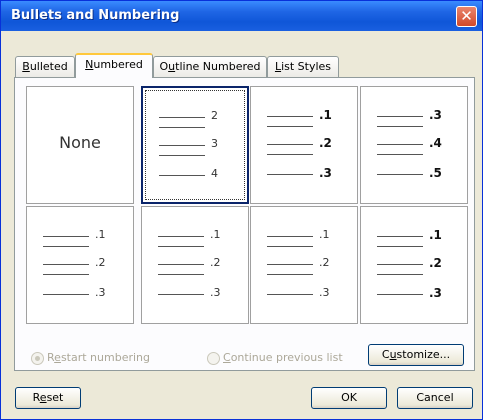 Image resolution: width=483 pixels, height=420 pixels. Describe the element at coordinates (292, 358) in the screenshot. I see `continue-previous-list-radio: Continue previous list` at that location.